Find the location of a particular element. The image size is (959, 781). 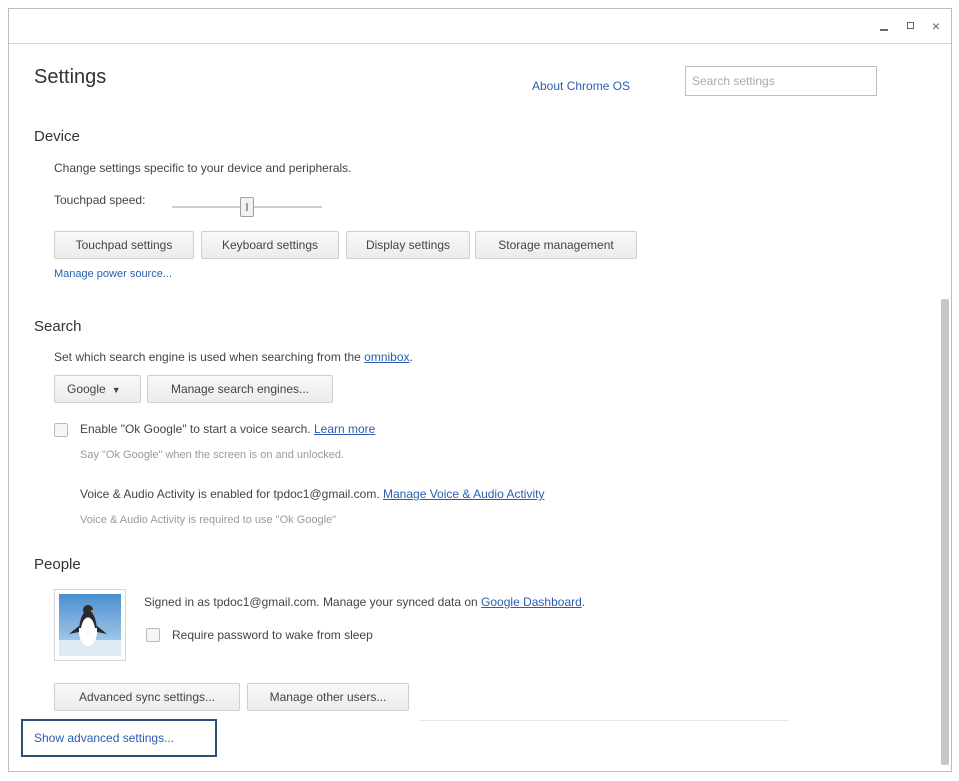

learn-more-link: Learn more is located at coordinates (344, 429).